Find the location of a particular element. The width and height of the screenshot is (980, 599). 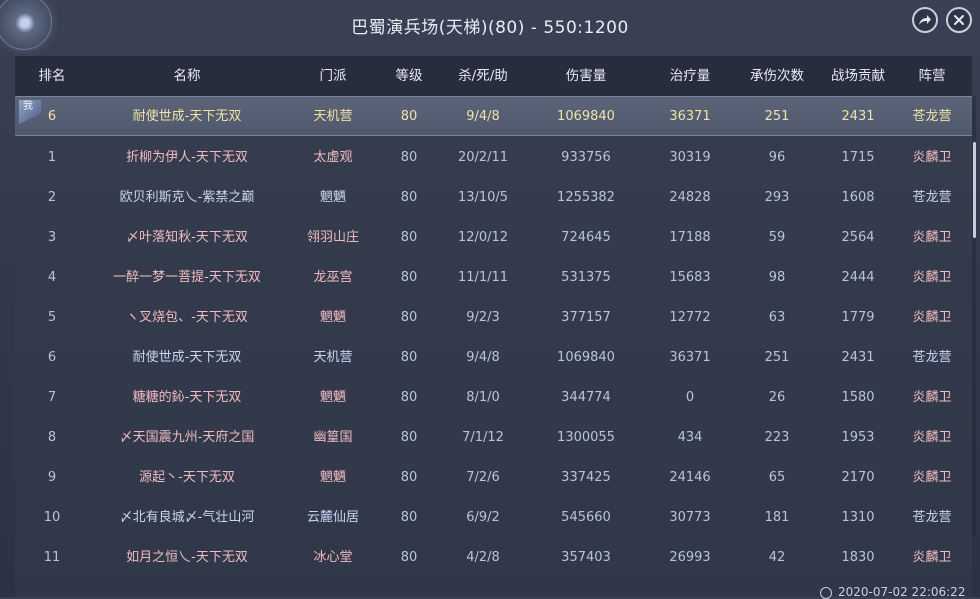

healing-cell: 26993 is located at coordinates (690, 557).